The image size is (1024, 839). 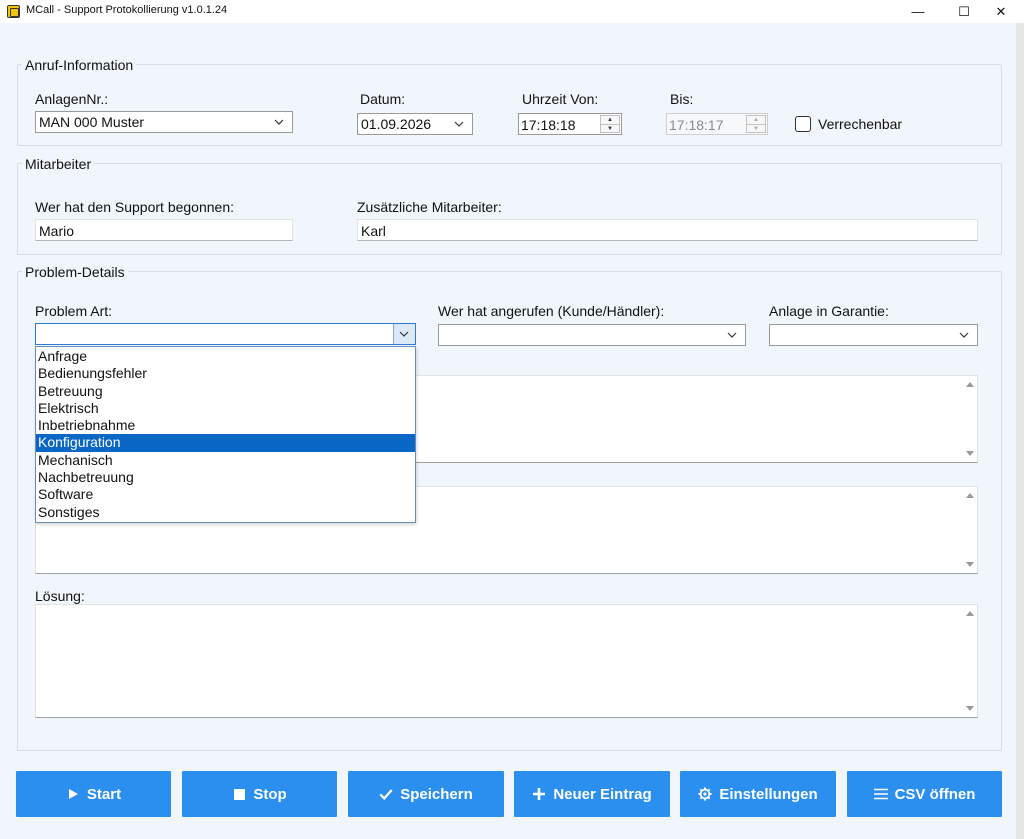 I want to click on dropdown-item-mechanisch: Mechanisch, so click(x=225, y=460).